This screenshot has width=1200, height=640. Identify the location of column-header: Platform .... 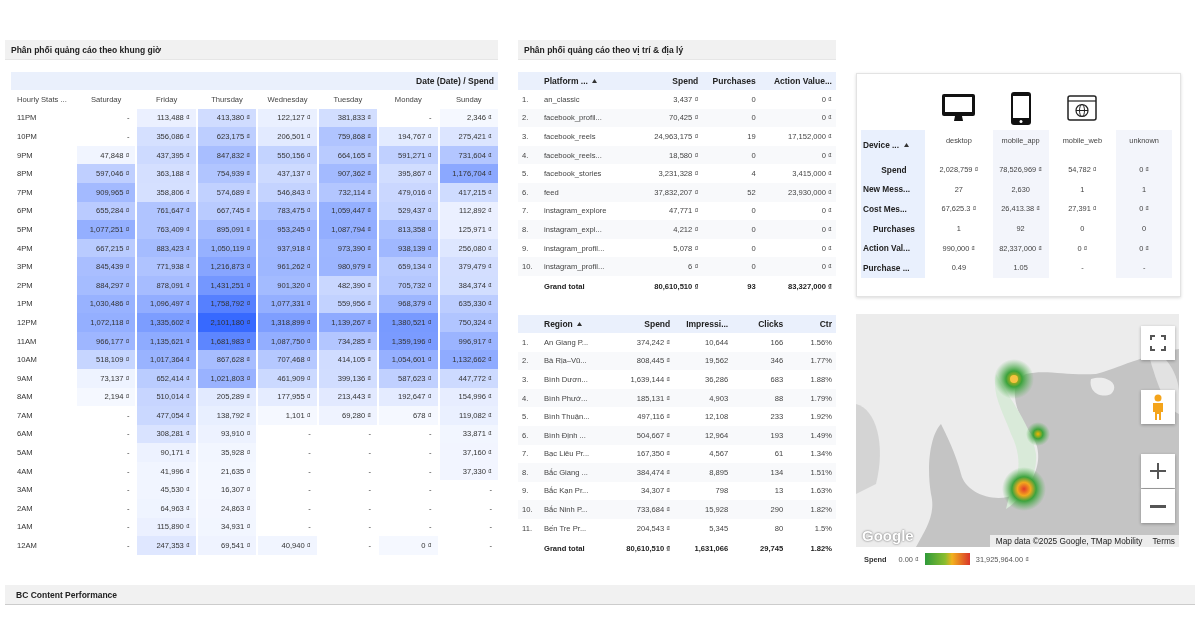
(586, 81).